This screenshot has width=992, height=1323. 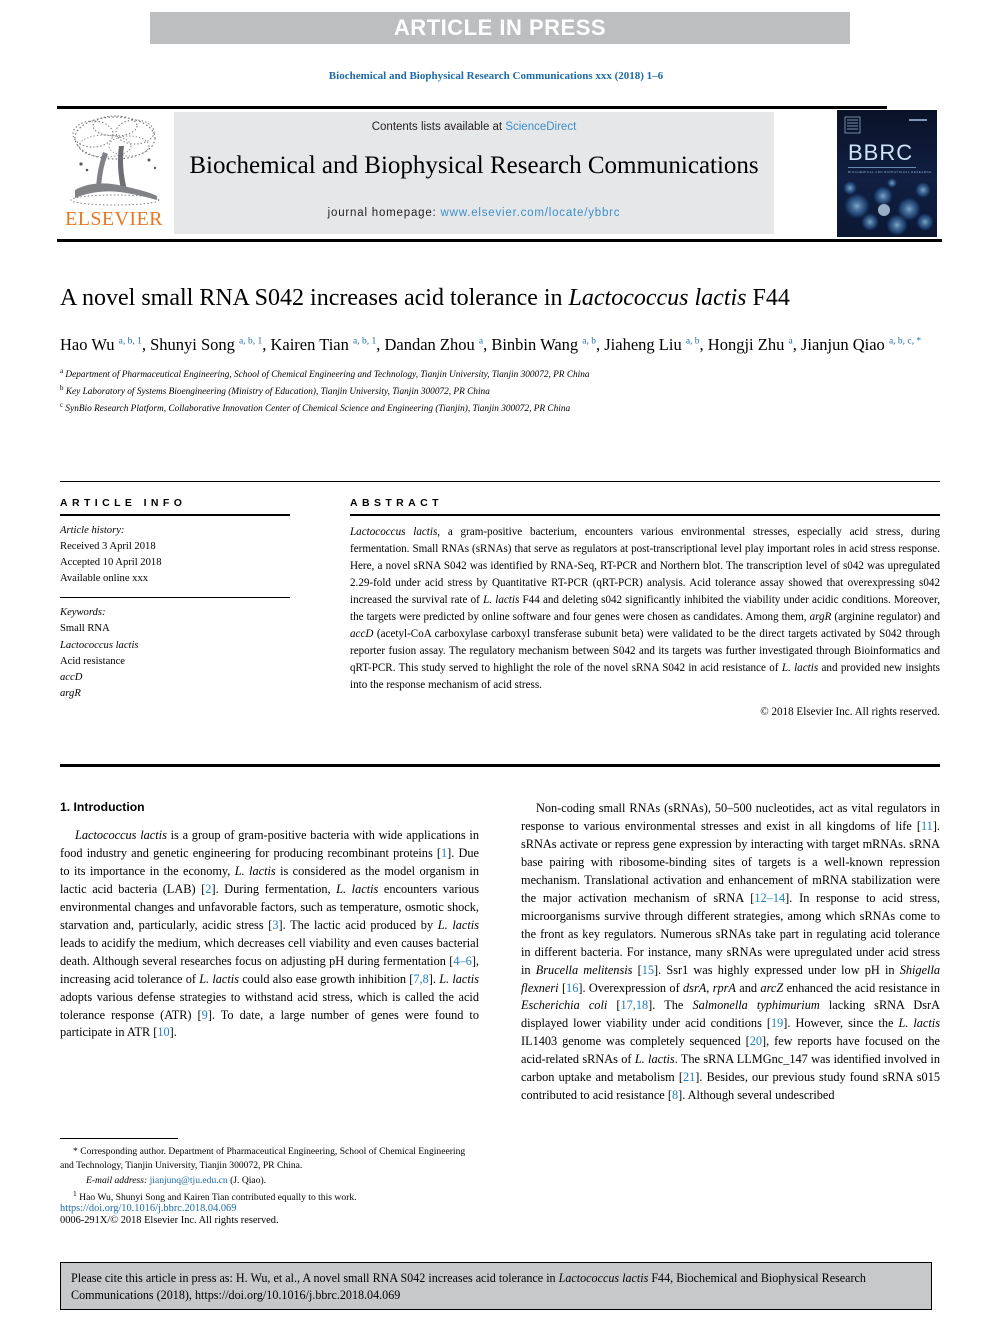 What do you see at coordinates (689, 1077) in the screenshot?
I see `citation-reference: 21` at bounding box center [689, 1077].